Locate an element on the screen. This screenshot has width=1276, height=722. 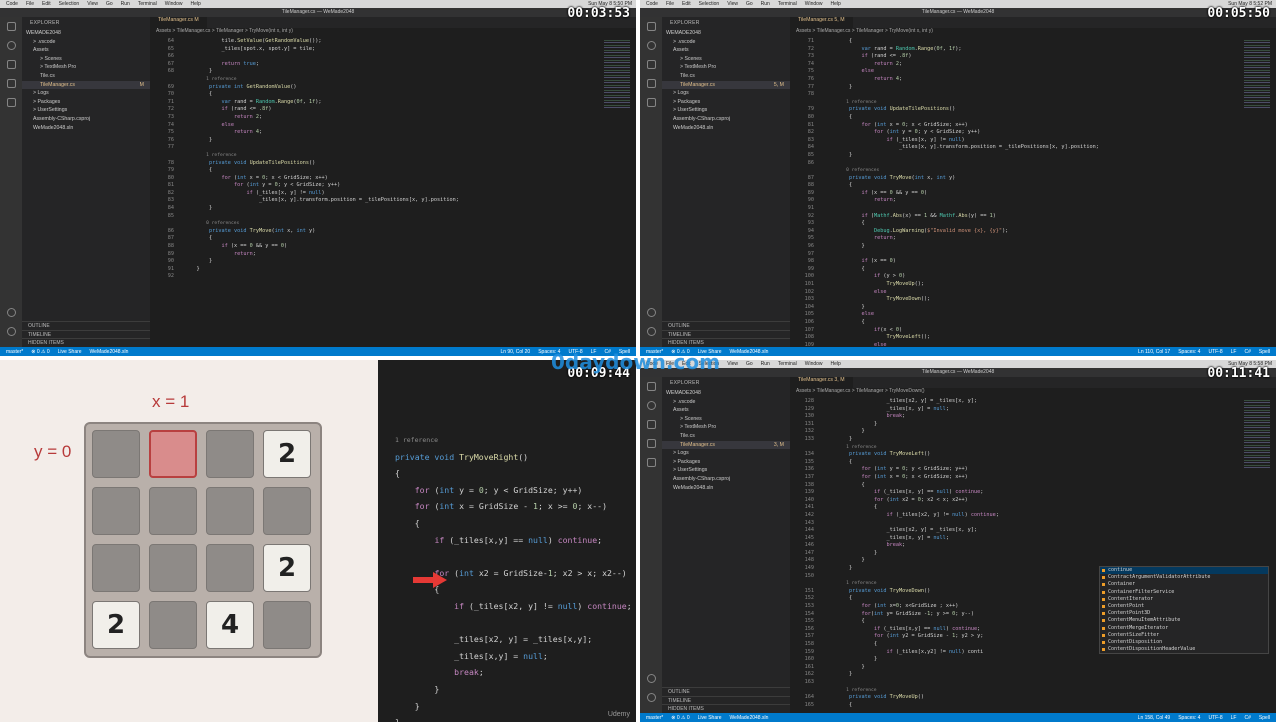
suggestion-item: ContentMergeIterator is located at coordinates (1184, 628).